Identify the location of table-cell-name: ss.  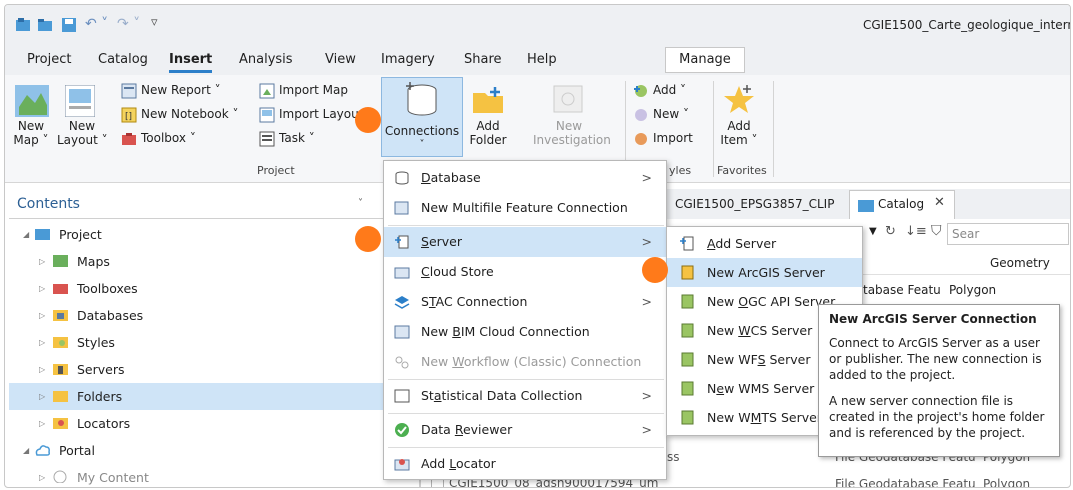
(673, 457).